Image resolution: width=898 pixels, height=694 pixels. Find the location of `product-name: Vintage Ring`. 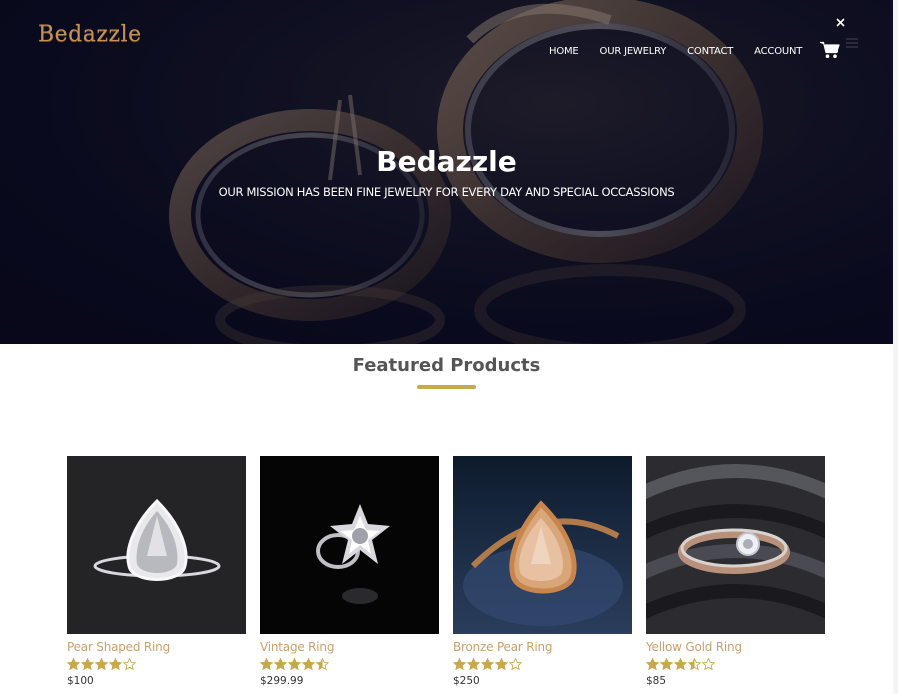

product-name: Vintage Ring is located at coordinates (349, 647).